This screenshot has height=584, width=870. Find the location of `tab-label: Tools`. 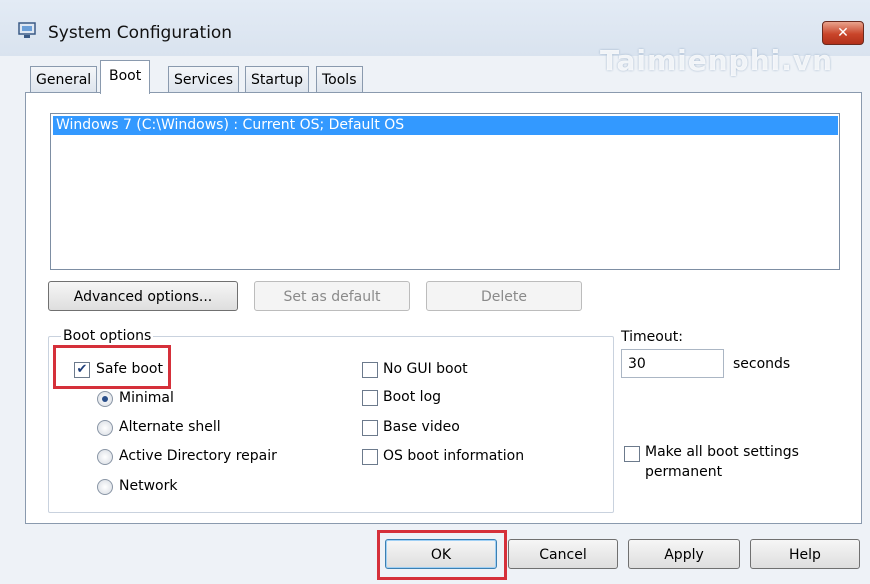

tab-label: Tools is located at coordinates (339, 80).